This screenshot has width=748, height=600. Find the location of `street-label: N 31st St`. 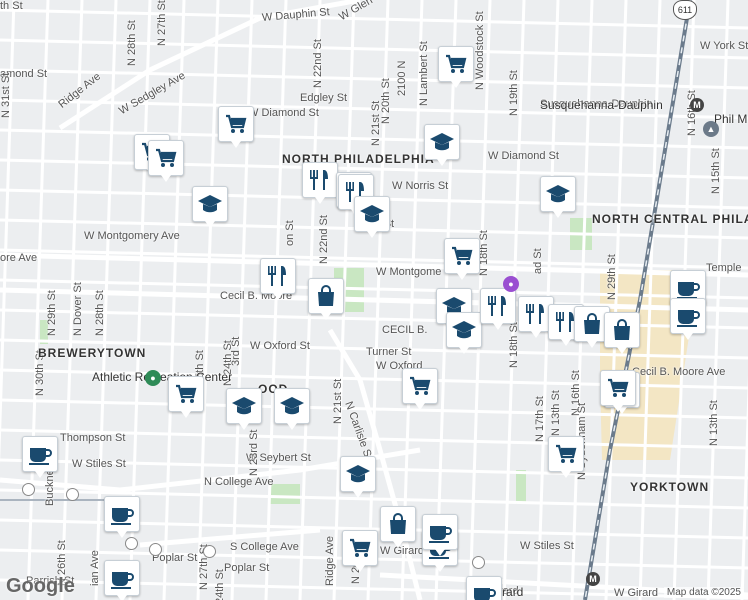

street-label: N 31st St is located at coordinates (6, 95).